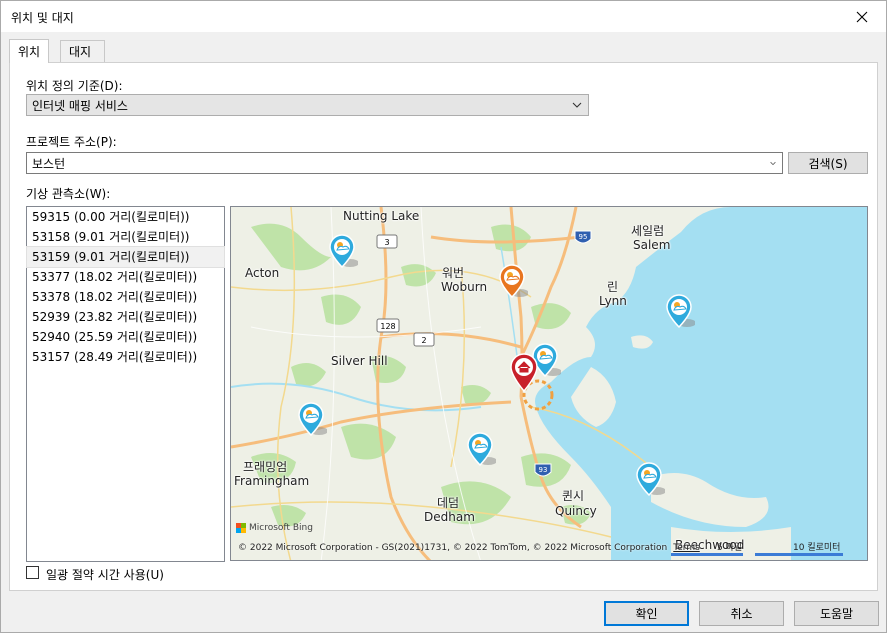  I want to click on help-button: 도움말, so click(836, 613).